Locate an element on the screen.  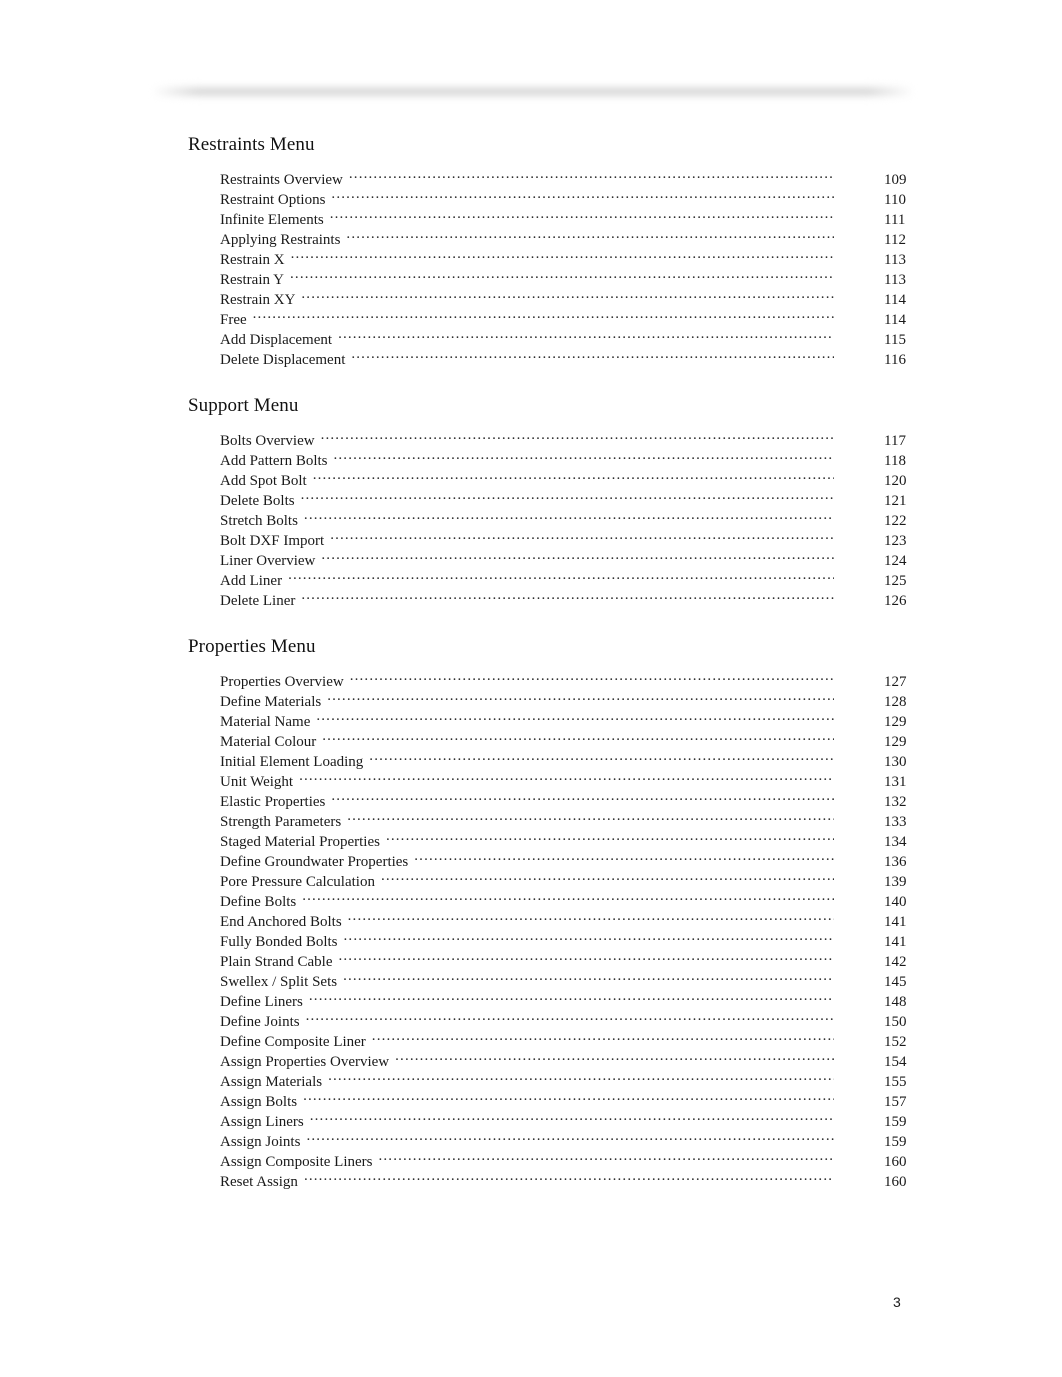
toc-entry-page-number: 111 is located at coordinates (895, 220).